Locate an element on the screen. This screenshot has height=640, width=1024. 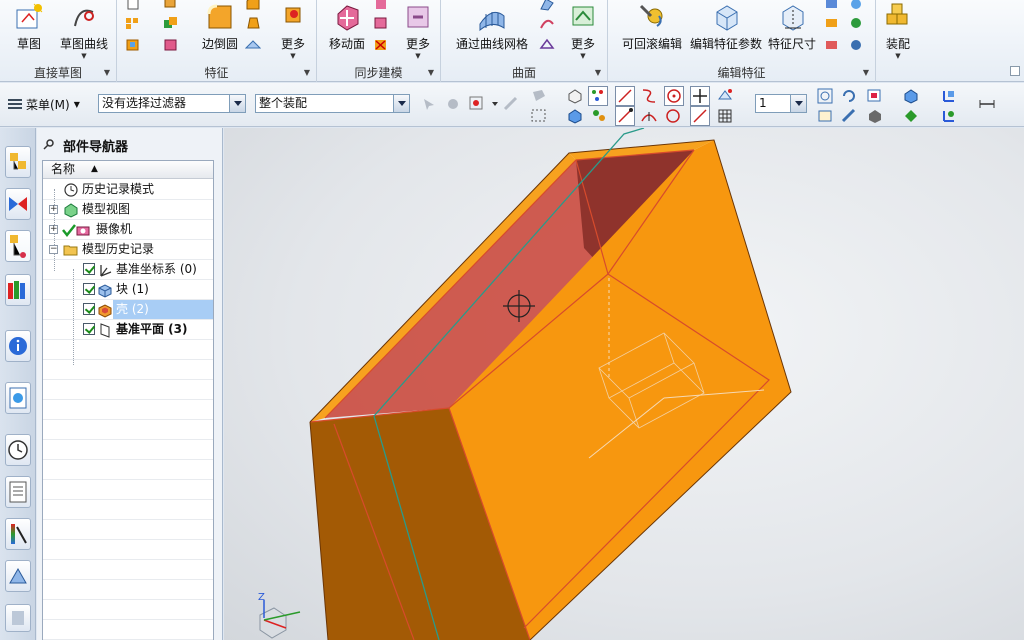
feature-selection-icon is located at coordinates (453, 104).